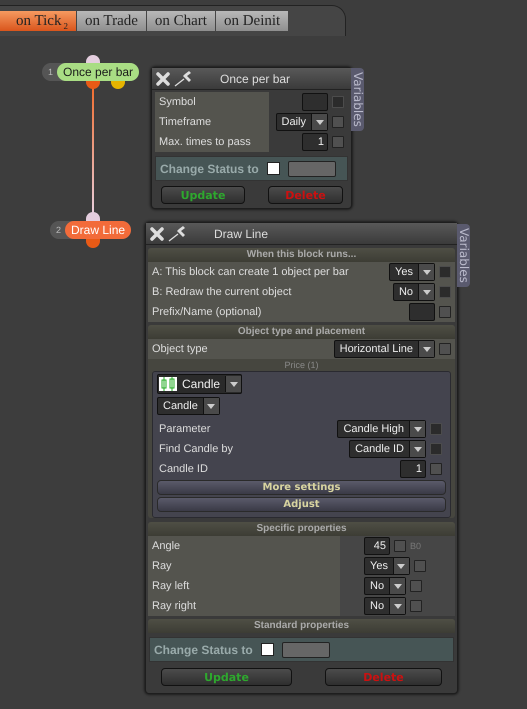 The height and width of the screenshot is (709, 527). What do you see at coordinates (168, 384) in the screenshot?
I see `candlestick-icon` at bounding box center [168, 384].